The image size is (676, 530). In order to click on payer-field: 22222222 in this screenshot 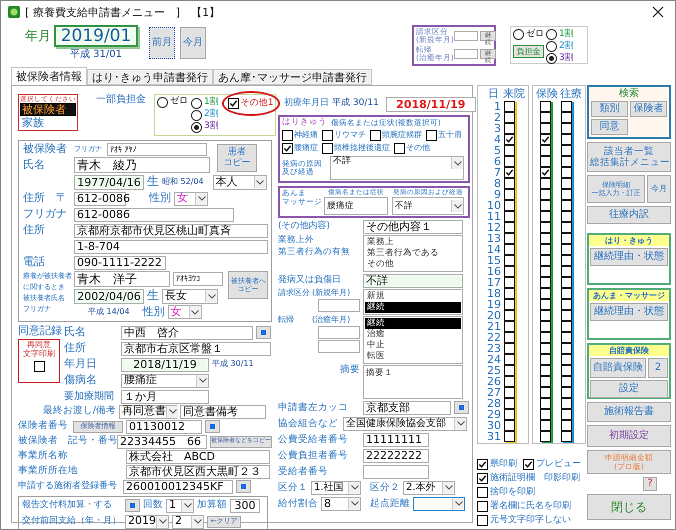, I will do `click(396, 455)`.